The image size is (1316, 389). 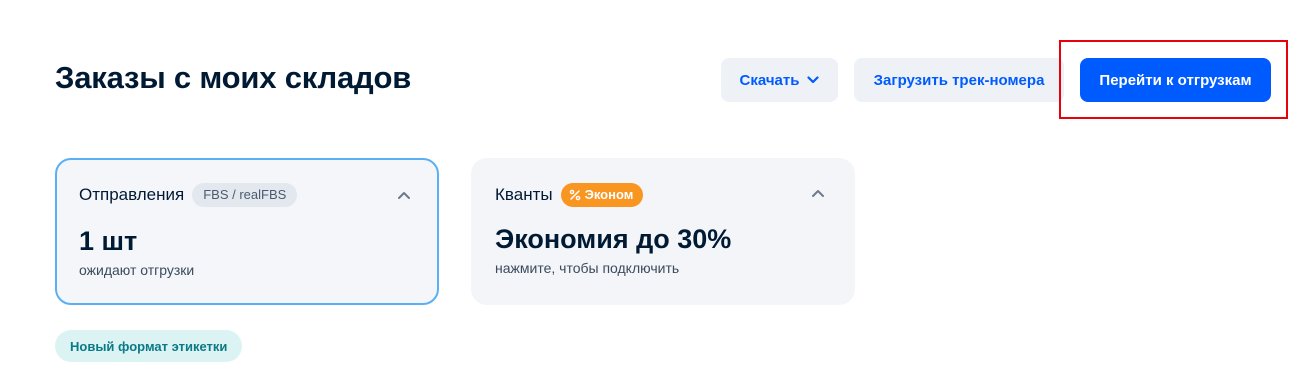 I want to click on fbs-tag: FBS / realFBS, so click(x=245, y=195).